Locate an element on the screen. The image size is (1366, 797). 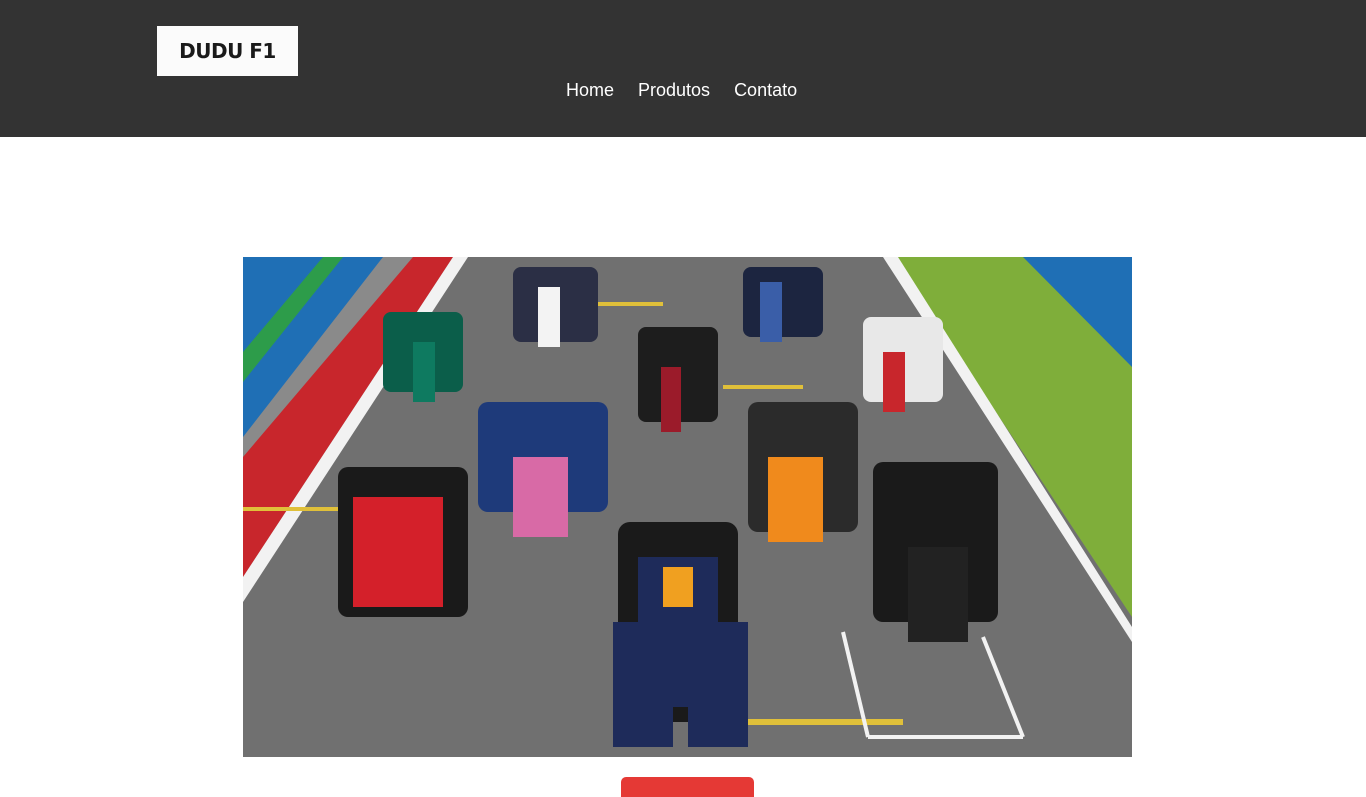
nav-home-link: Home is located at coordinates (590, 90).